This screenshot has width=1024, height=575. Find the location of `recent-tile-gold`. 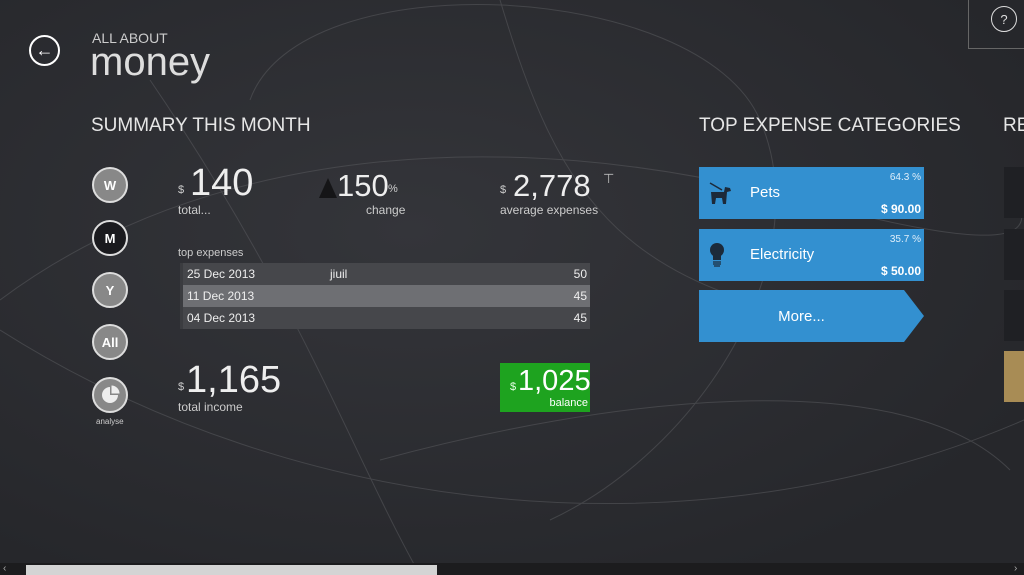

recent-tile-gold is located at coordinates (1014, 376).